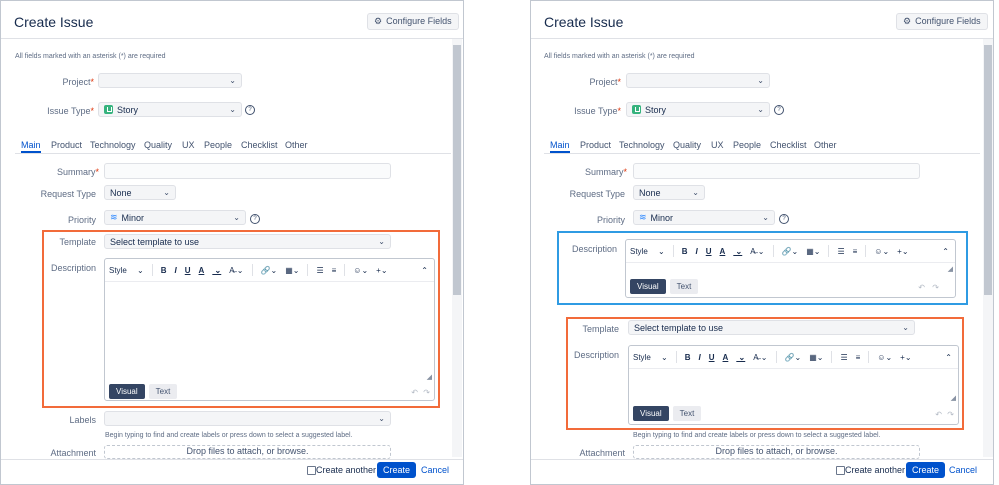  I want to click on labels-select: ⌄, so click(247, 418).